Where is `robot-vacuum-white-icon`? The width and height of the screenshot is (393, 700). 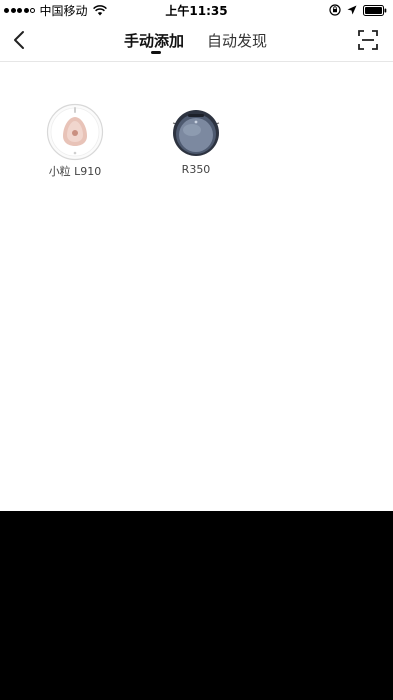
robot-vacuum-white-icon is located at coordinates (75, 132).